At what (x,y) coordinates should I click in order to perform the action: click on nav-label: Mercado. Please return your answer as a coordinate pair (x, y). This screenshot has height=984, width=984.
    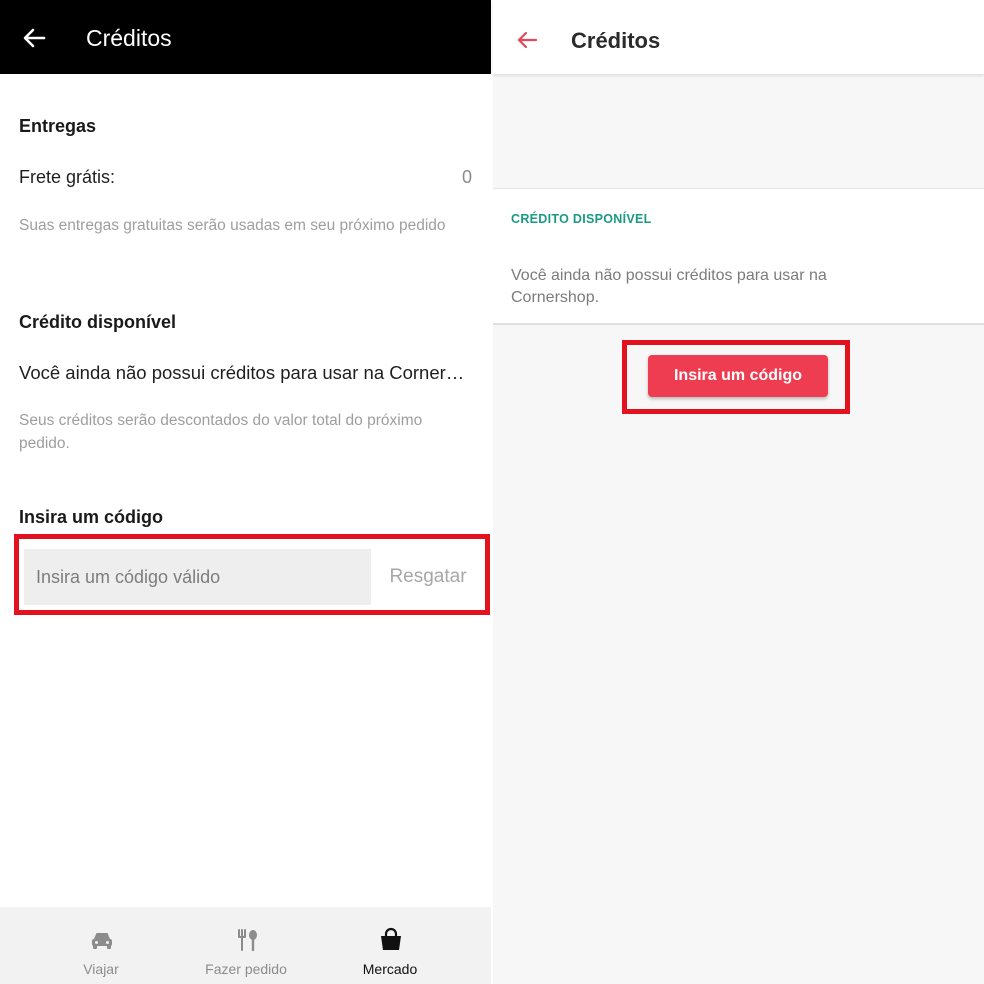
    Looking at the image, I should click on (390, 969).